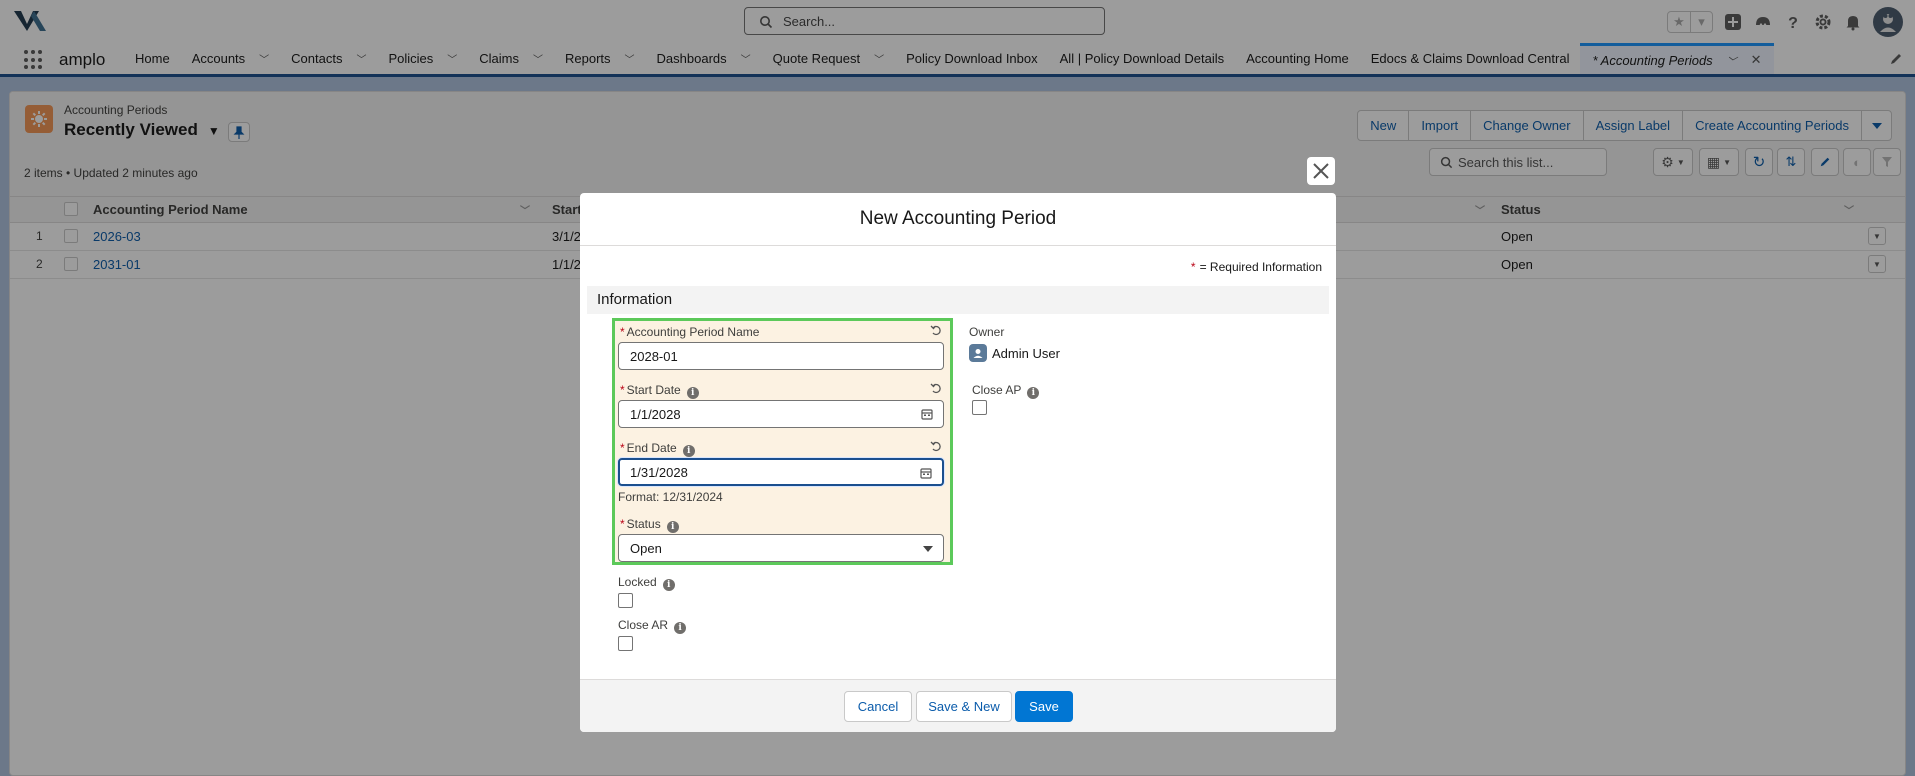 The height and width of the screenshot is (776, 1915). Describe the element at coordinates (958, 300) in the screenshot. I see `section-information: Information` at that location.